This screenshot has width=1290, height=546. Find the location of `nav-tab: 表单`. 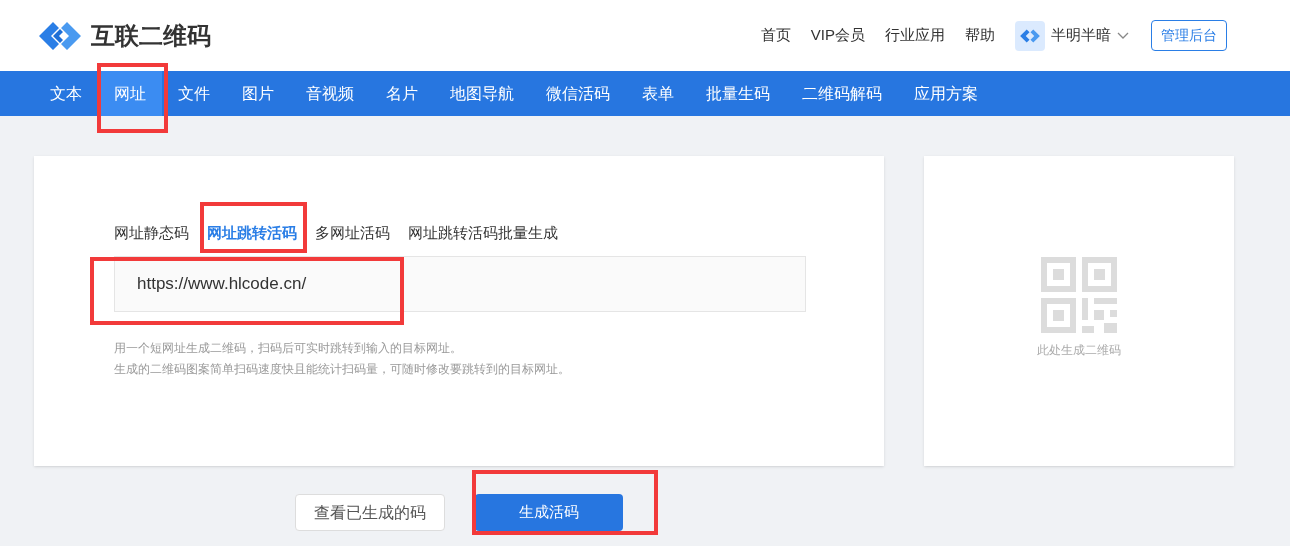

nav-tab: 表单 is located at coordinates (658, 93).